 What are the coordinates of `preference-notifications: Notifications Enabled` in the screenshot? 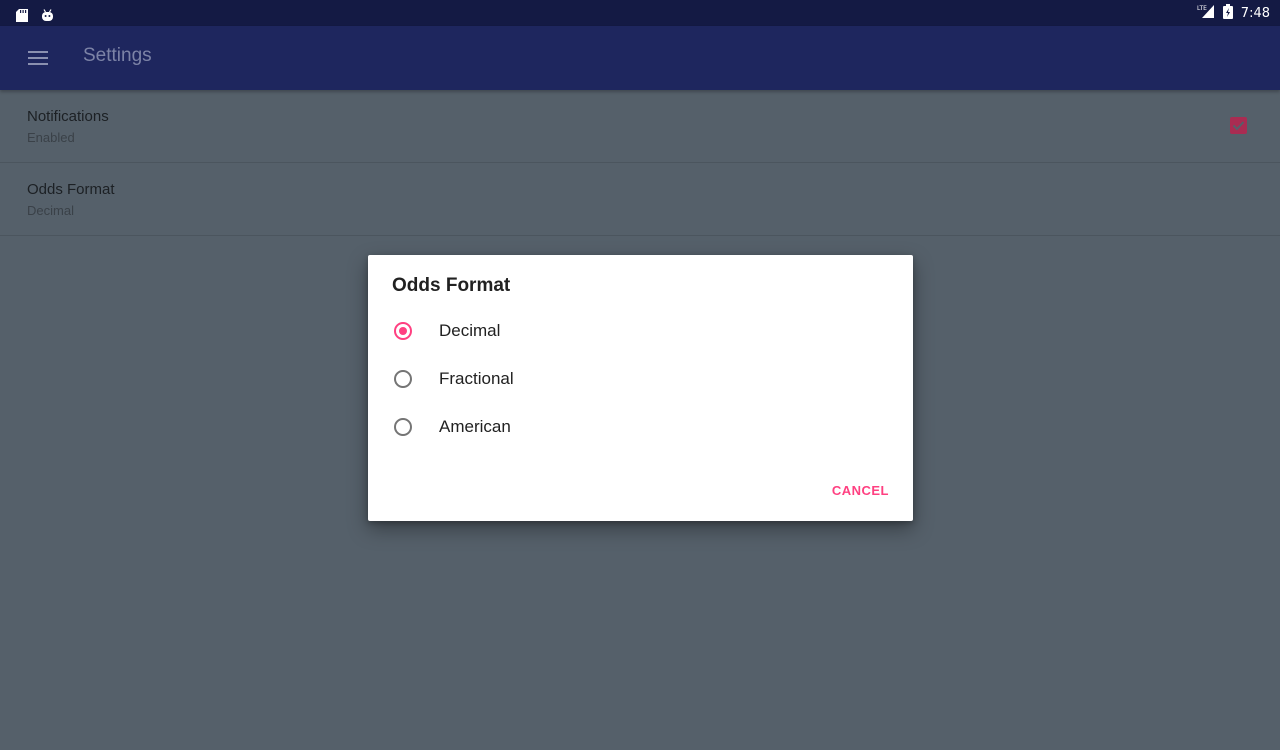 It's located at (640, 126).